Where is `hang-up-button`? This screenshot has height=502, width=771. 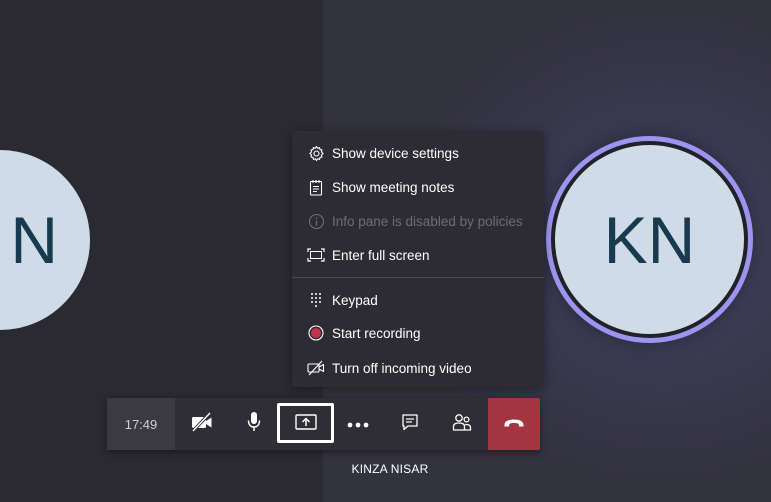
hang-up-button is located at coordinates (514, 424).